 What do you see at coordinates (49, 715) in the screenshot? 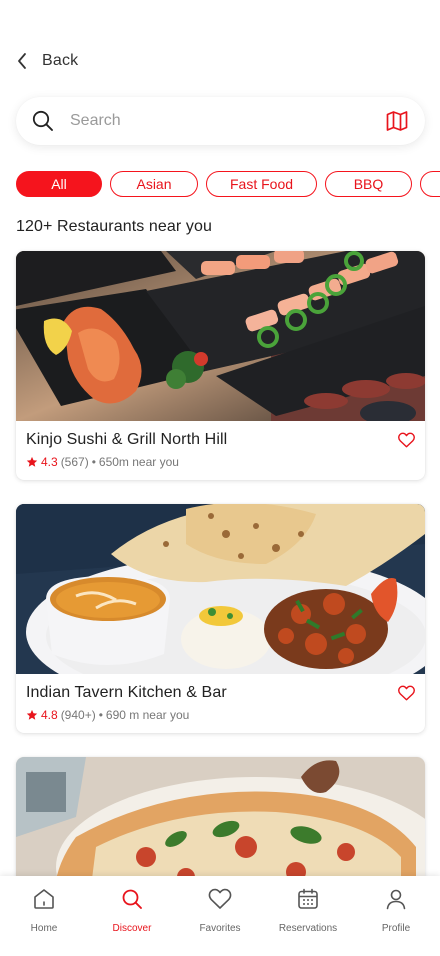
I see `rating-value: 4.8` at bounding box center [49, 715].